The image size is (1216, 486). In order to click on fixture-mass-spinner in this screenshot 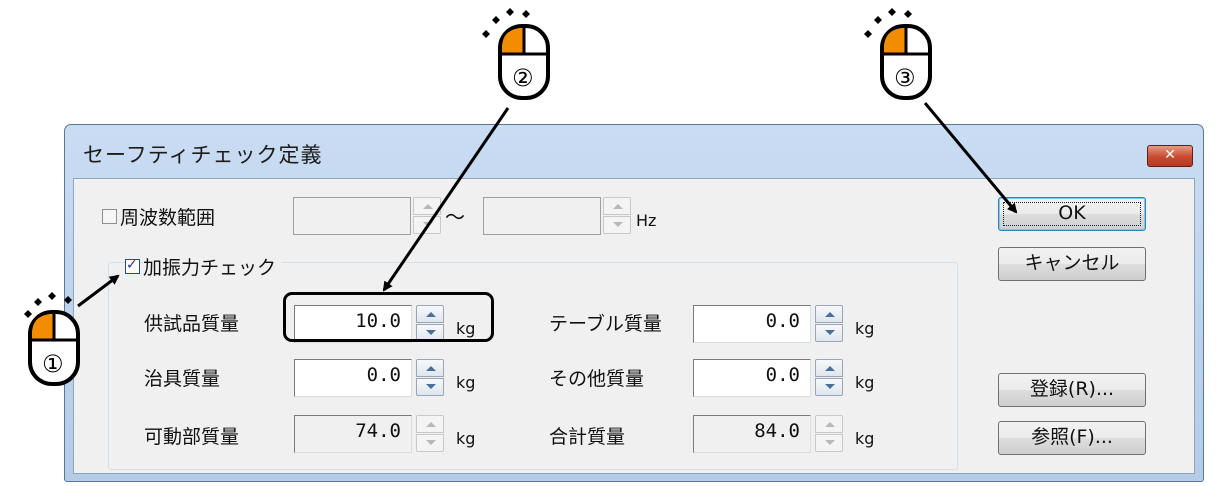, I will do `click(430, 378)`.